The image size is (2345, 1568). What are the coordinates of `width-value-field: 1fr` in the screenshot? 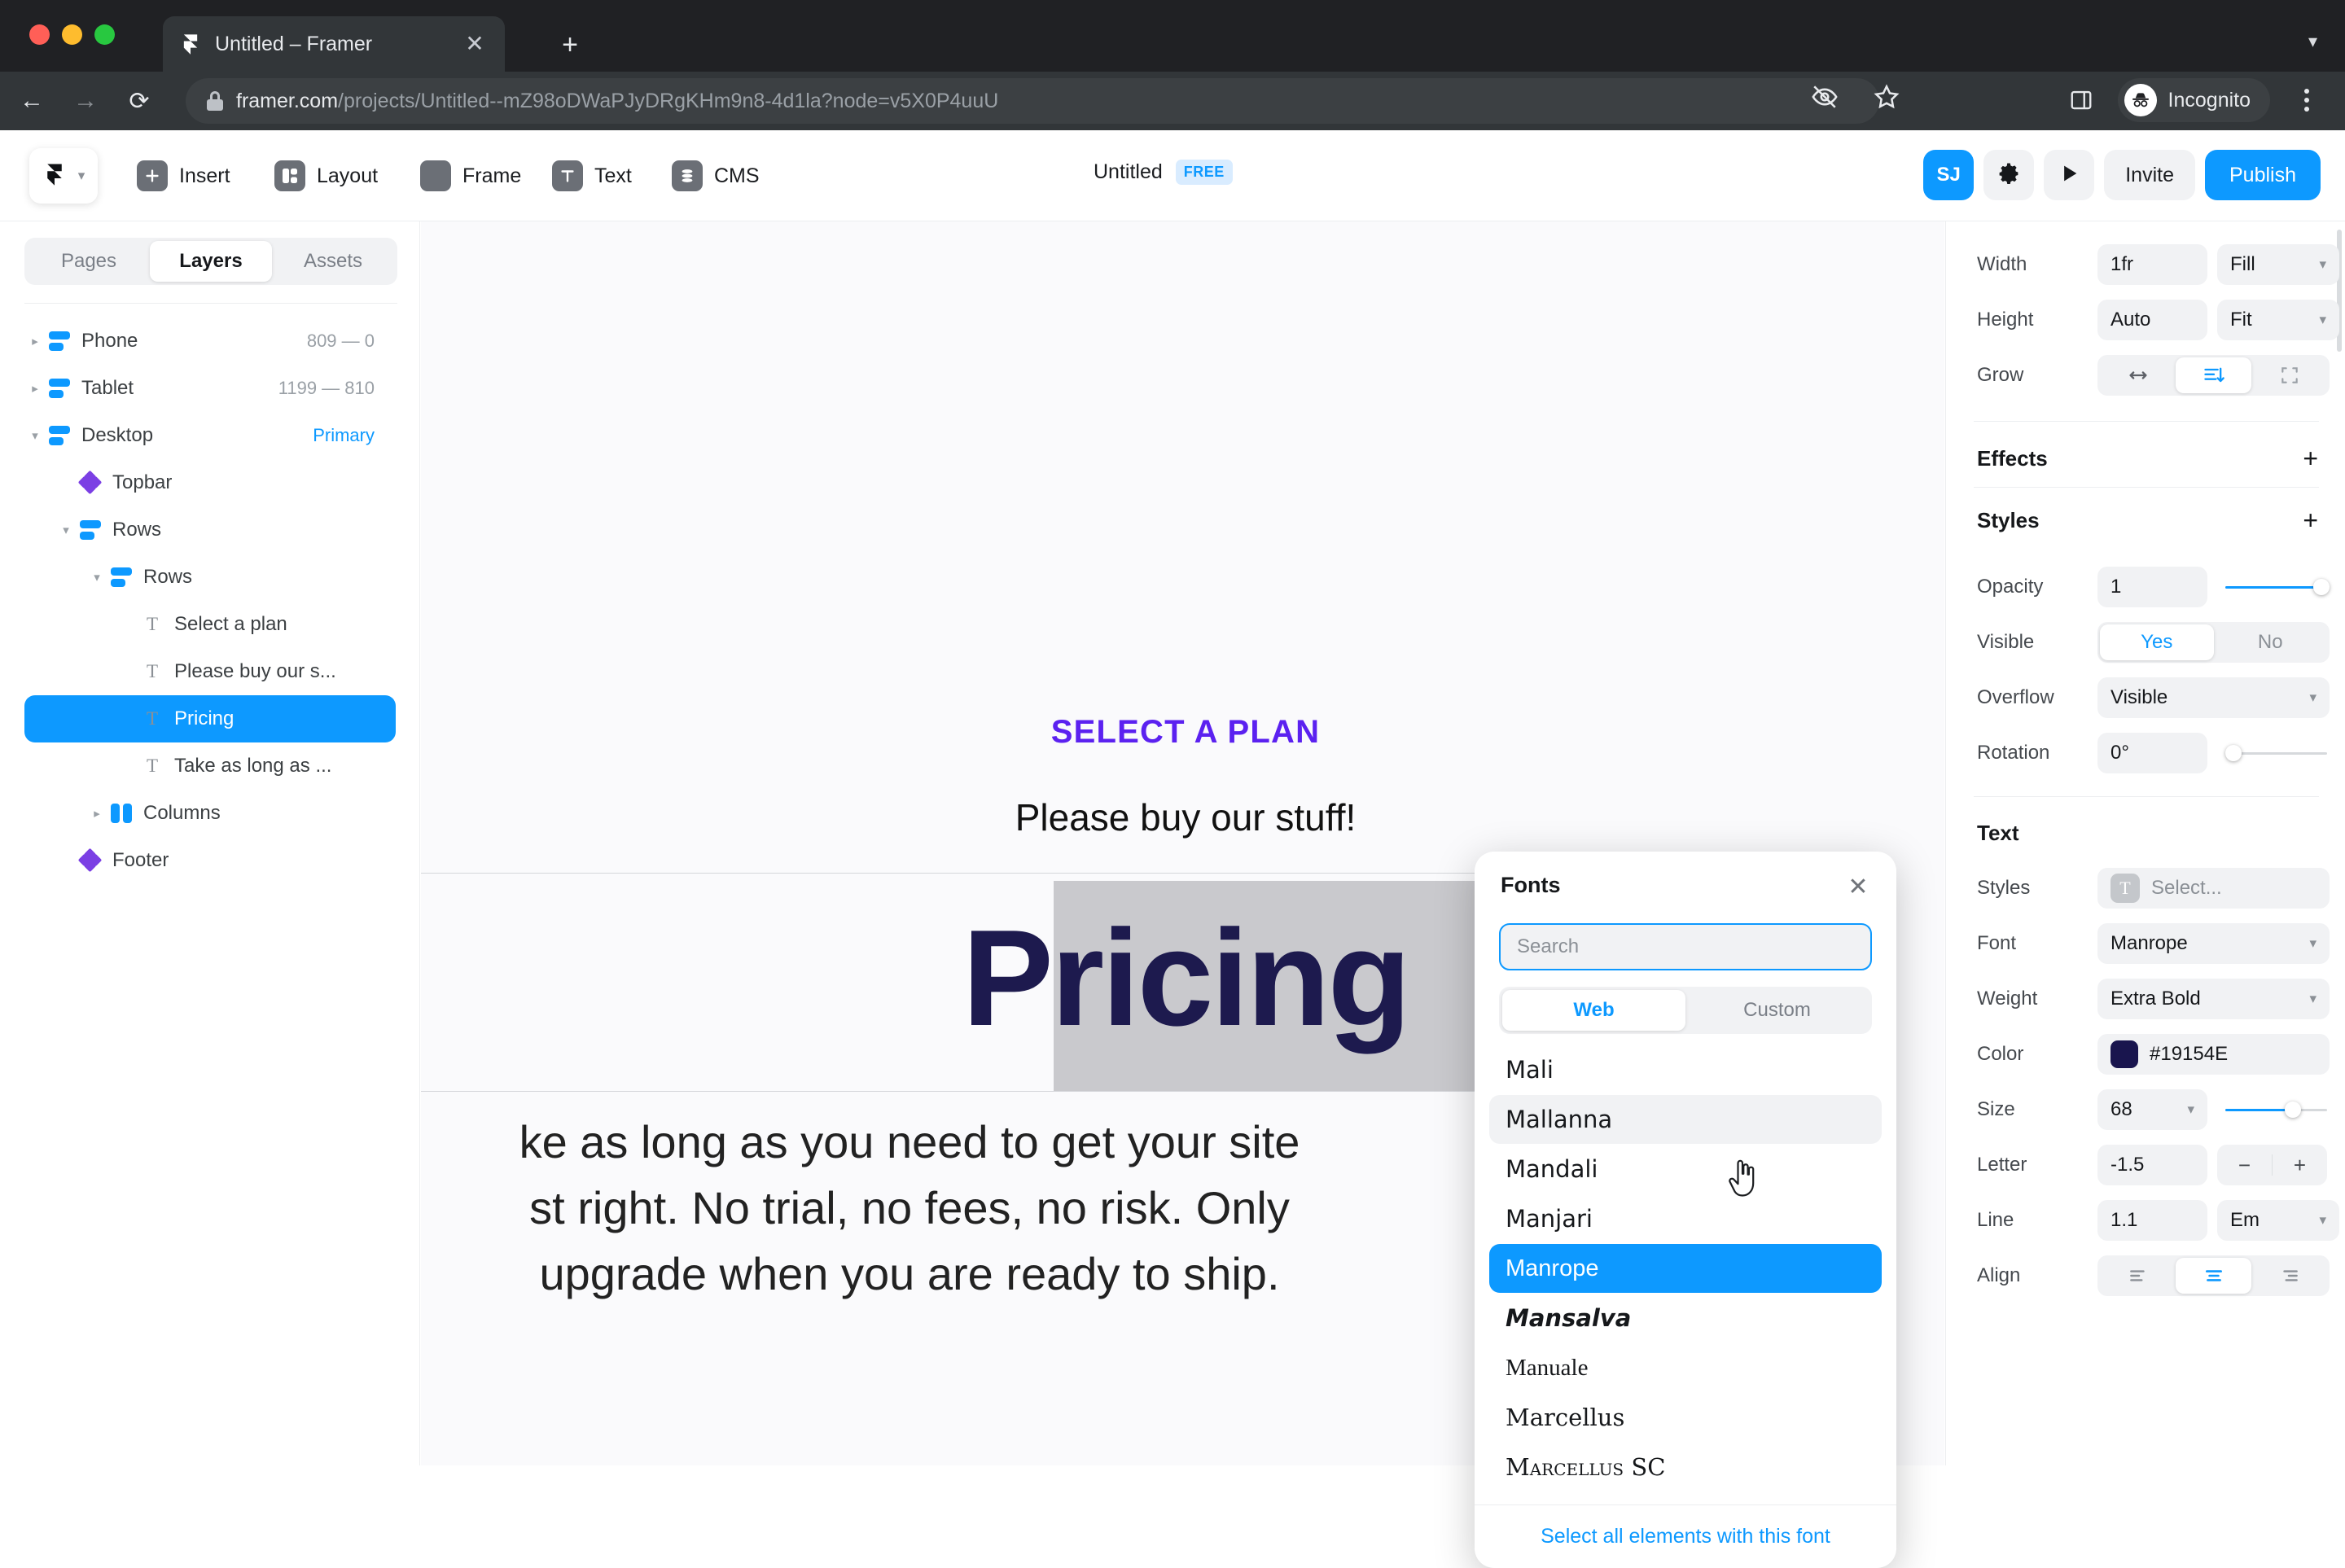 It's located at (2152, 264).